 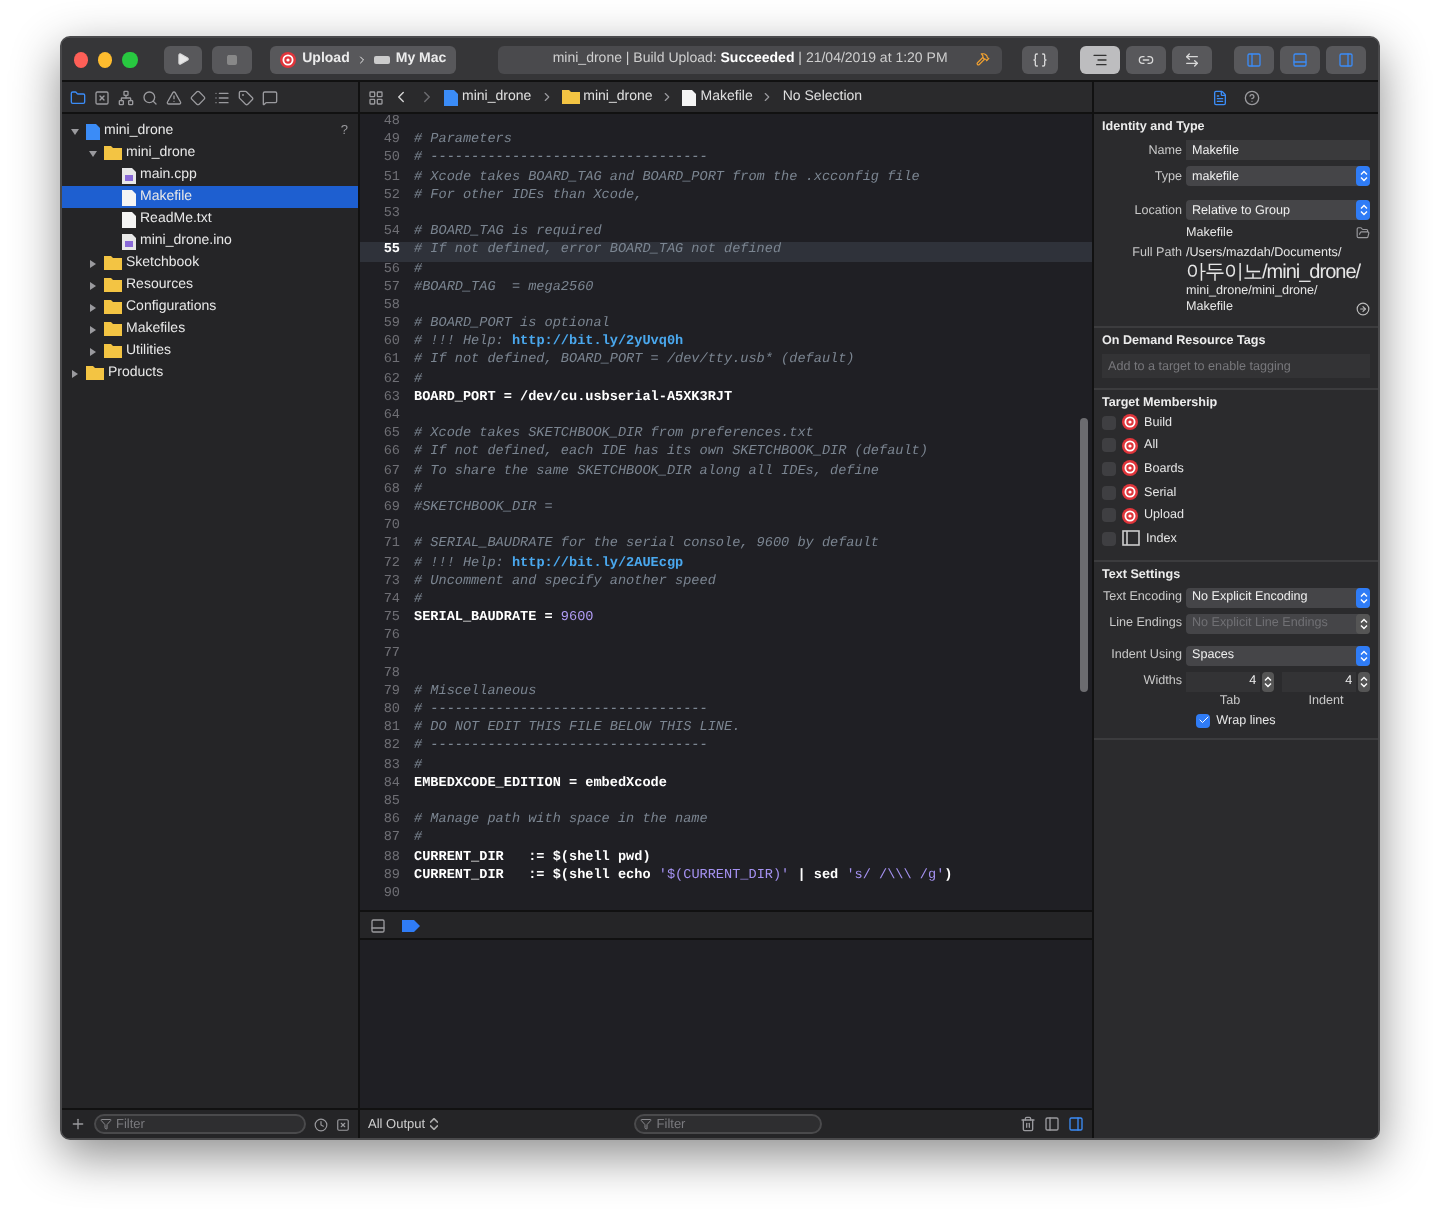 I want to click on braces-icon, so click(x=1039, y=59).